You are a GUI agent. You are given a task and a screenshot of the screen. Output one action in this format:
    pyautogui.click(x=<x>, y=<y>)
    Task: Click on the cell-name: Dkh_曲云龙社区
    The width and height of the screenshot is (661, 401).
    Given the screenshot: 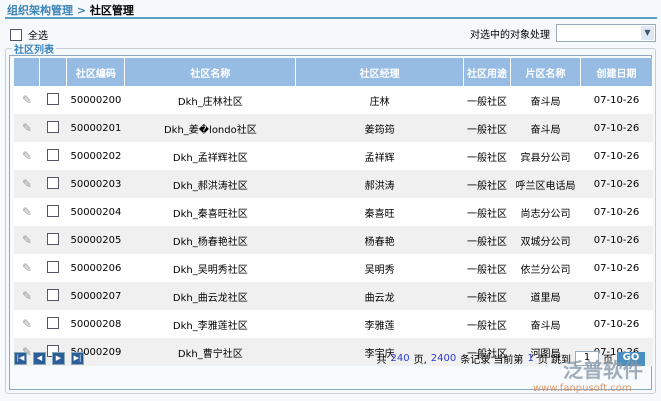 What is the action you would take?
    pyautogui.click(x=210, y=296)
    